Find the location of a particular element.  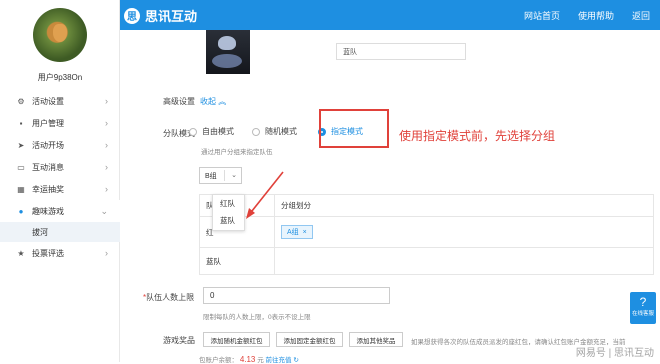

team-name-input: 蓝队 is located at coordinates (401, 51).